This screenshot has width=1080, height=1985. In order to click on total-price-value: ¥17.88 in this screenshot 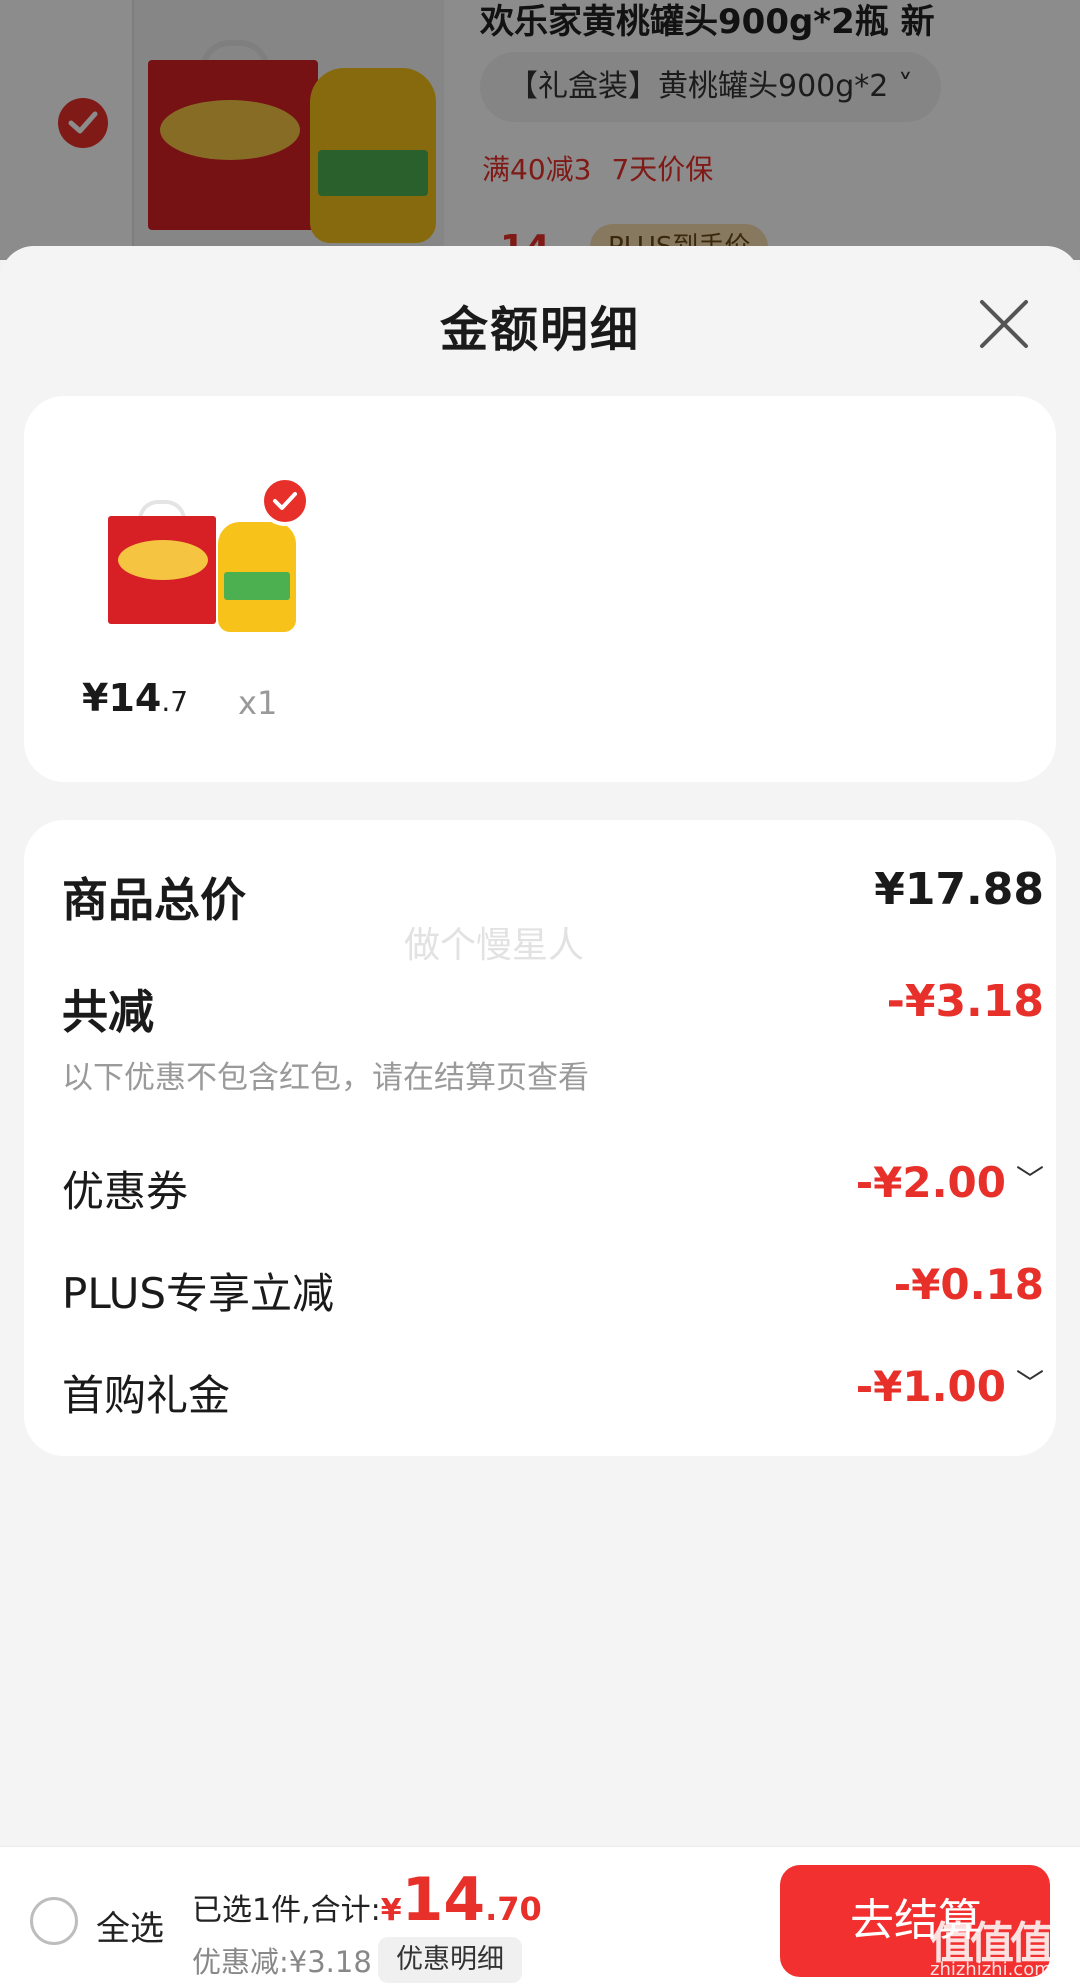, I will do `click(959, 889)`.